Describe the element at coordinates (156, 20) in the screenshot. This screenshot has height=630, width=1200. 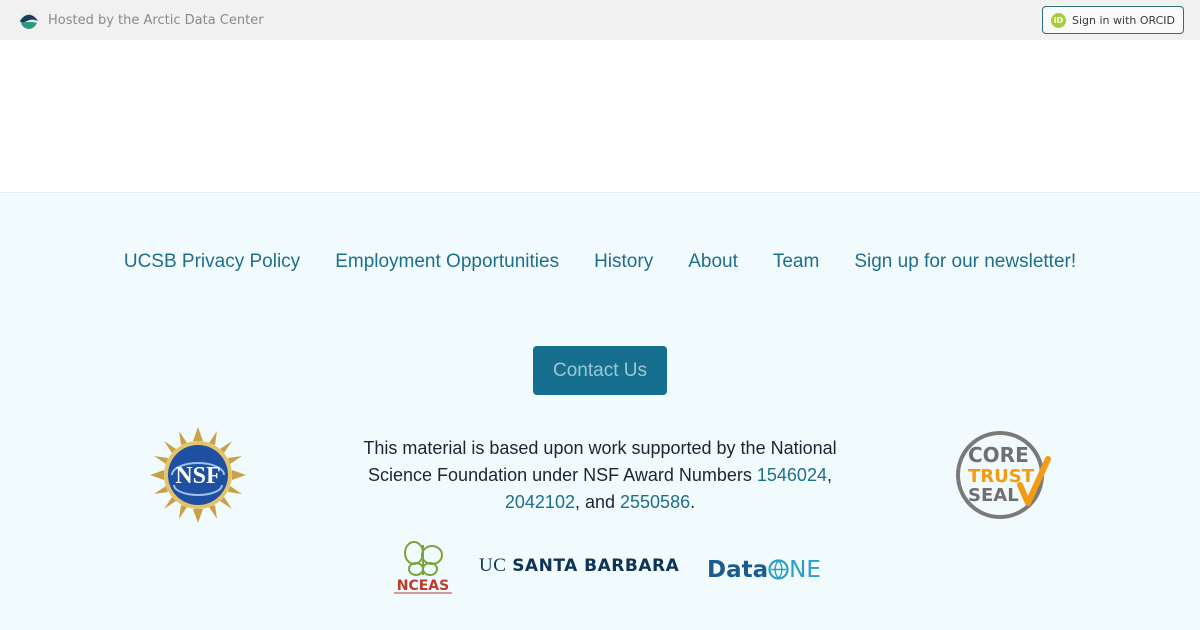
I see `hosted-by-text: Hosted by the Arctic Data Center` at that location.